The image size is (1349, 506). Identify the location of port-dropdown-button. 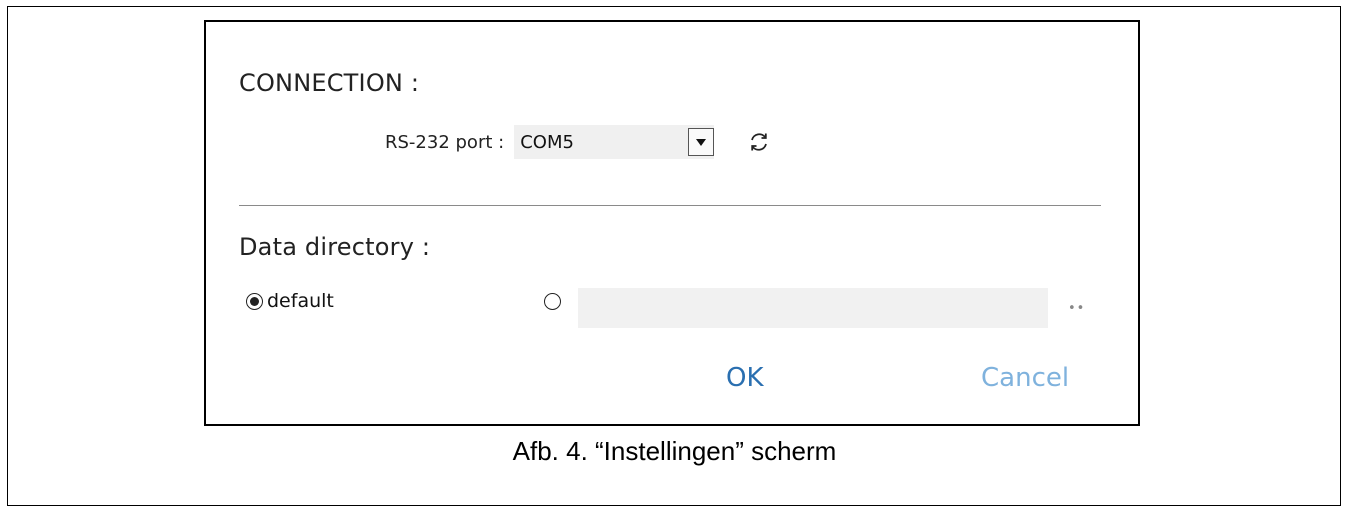
(701, 142).